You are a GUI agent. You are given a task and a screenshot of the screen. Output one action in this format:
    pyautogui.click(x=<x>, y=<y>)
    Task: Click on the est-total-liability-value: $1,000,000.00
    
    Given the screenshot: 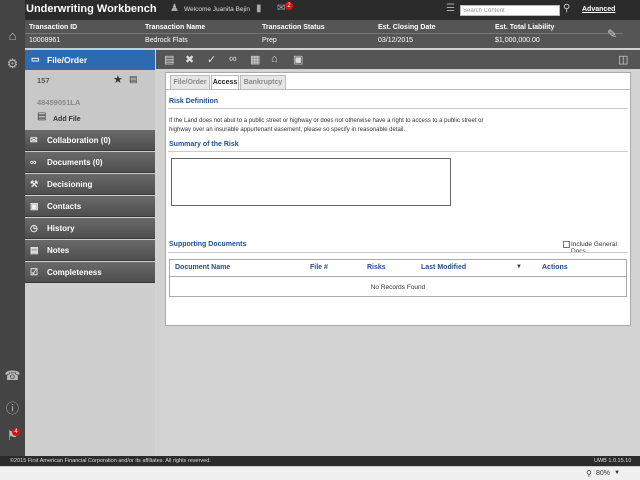 What is the action you would take?
    pyautogui.click(x=517, y=40)
    